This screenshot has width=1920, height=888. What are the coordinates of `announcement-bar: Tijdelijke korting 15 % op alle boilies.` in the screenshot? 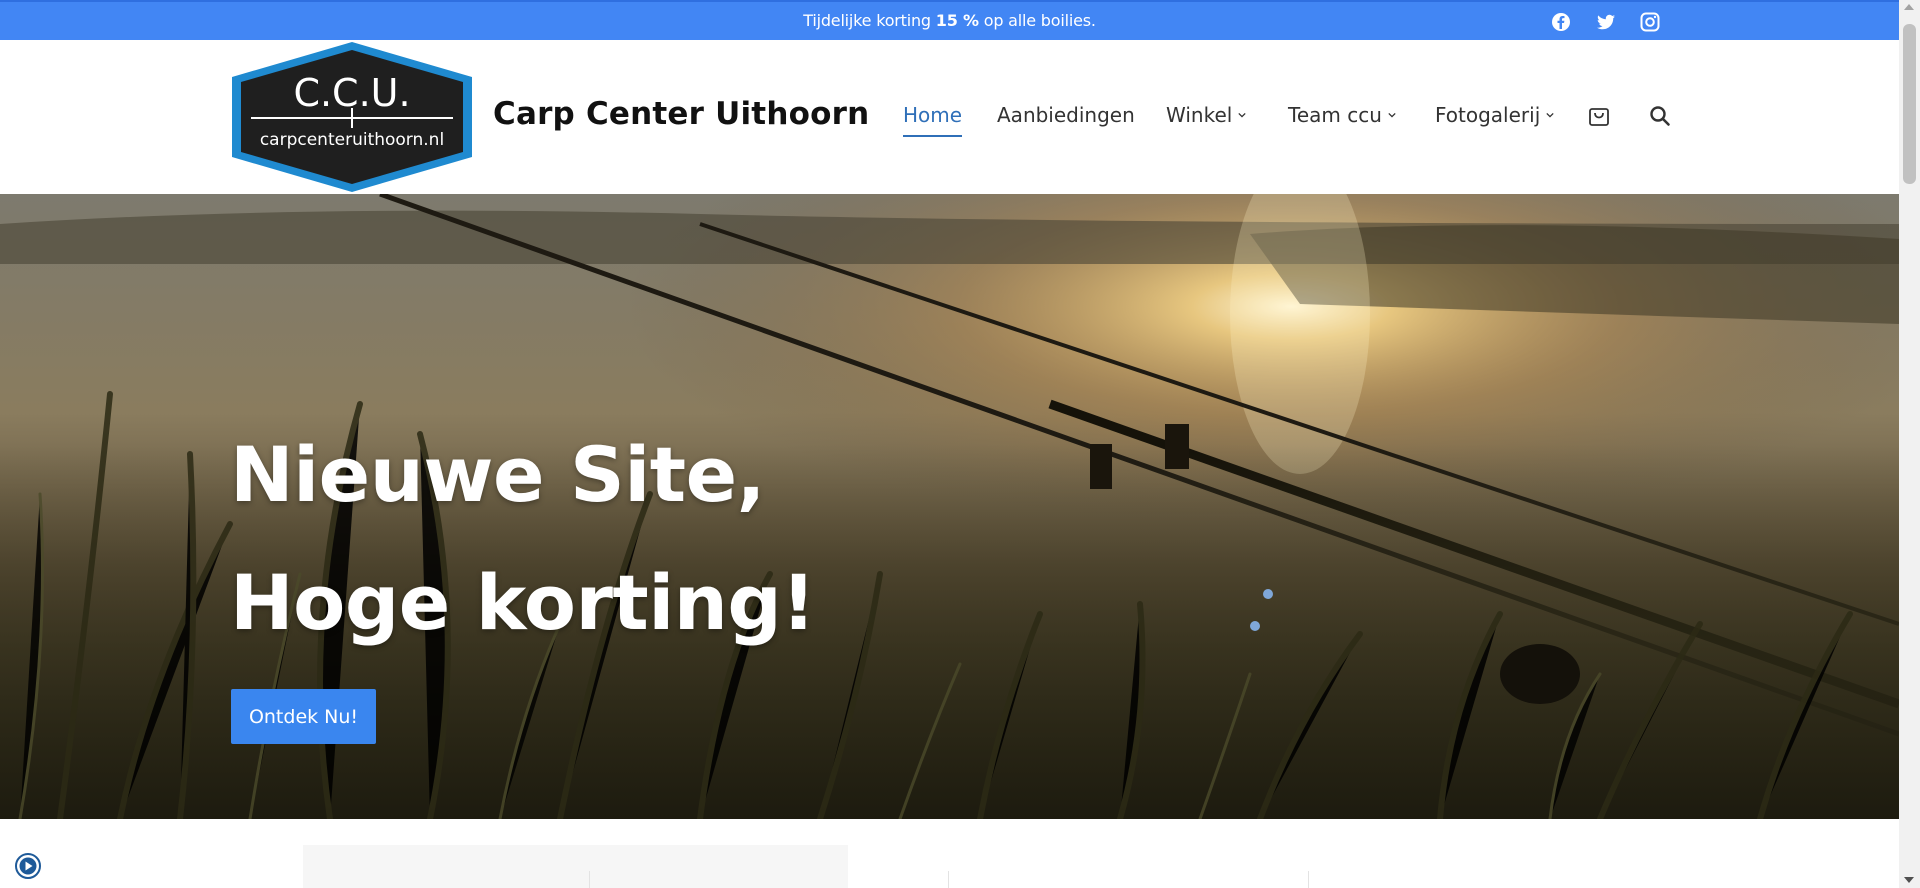 It's located at (949, 20).